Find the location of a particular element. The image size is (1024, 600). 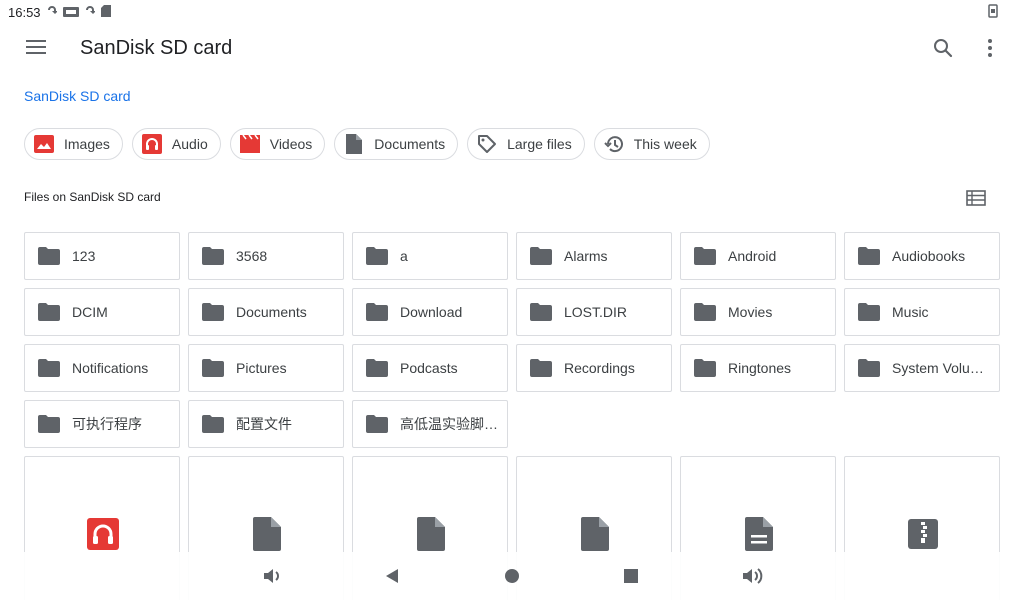

chip-audio: Audio is located at coordinates (176, 144).